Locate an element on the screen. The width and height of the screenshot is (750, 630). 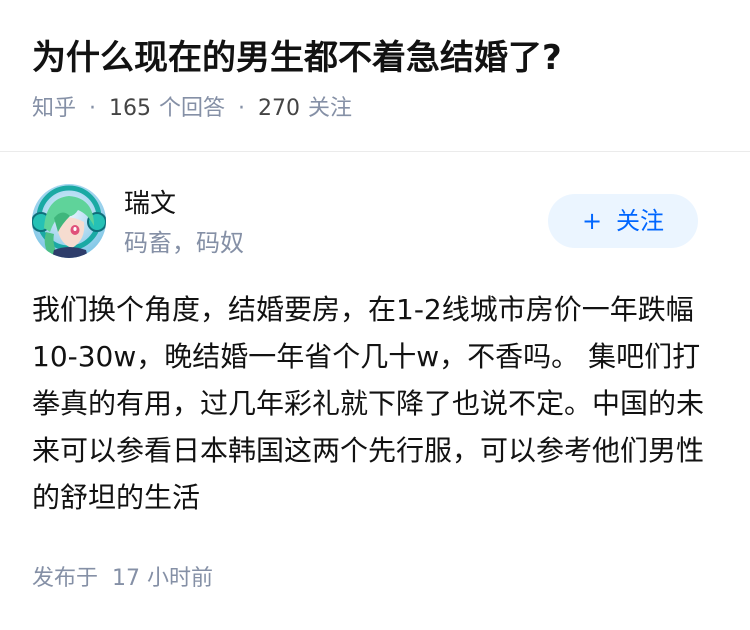
answer-count: 165 is located at coordinates (130, 108).